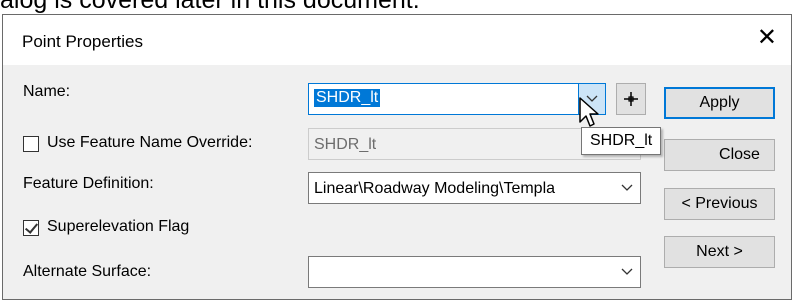 This screenshot has width=794, height=302. I want to click on close-button: Close, so click(719, 155).